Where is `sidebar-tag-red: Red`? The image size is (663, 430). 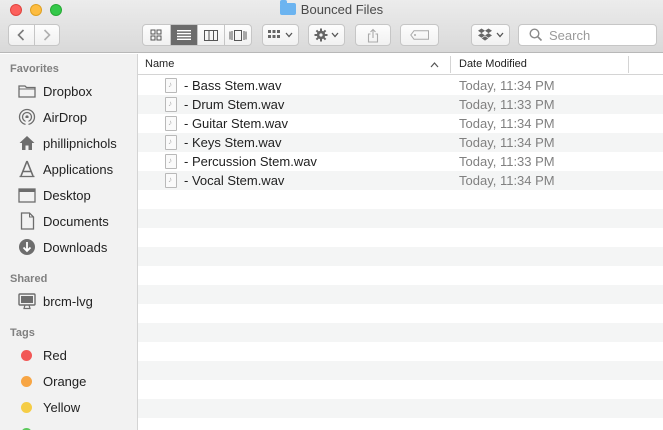 sidebar-tag-red: Red is located at coordinates (68, 355).